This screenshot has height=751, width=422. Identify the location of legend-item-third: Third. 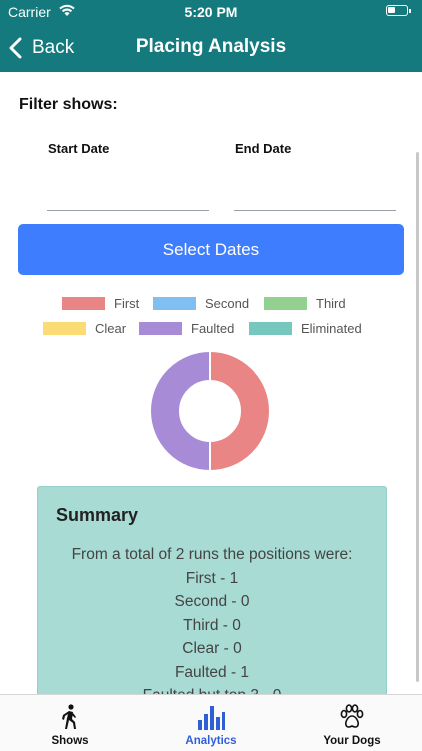
(305, 303).